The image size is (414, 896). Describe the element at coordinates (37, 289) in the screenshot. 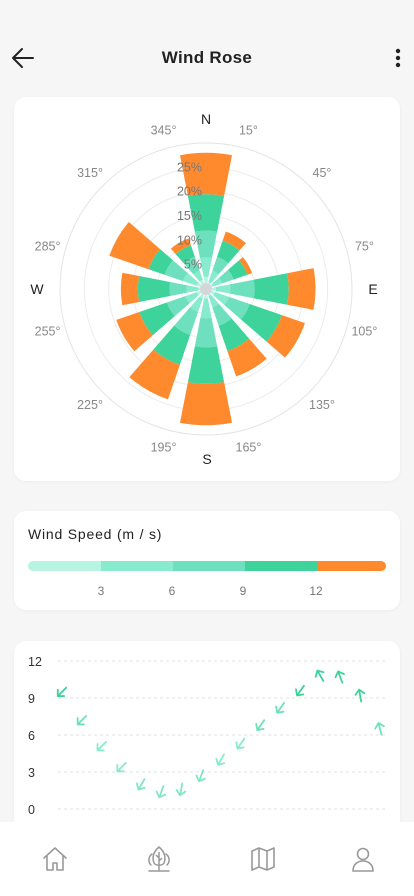

I see `cardinal-west: W` at that location.